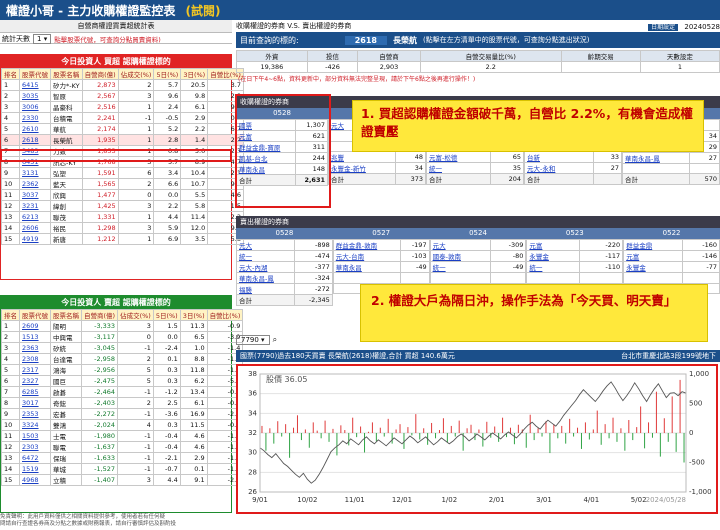 This screenshot has width=720, height=530. I want to click on table-row: 5 2317 鴻海 -2,956 5 0.3 11.8 -1.4, so click(122, 370).